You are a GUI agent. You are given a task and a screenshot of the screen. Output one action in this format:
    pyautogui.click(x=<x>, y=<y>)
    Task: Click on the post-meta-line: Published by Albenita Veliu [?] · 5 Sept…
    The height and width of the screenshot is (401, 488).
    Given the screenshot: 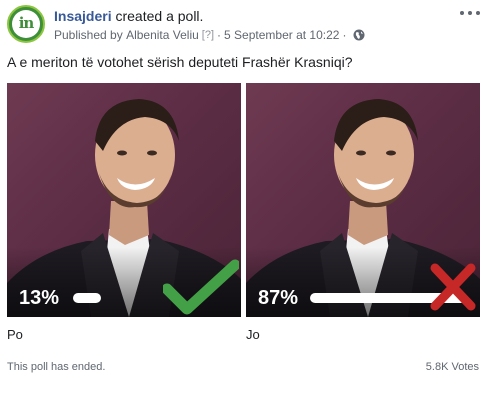 What is the action you would take?
    pyautogui.click(x=209, y=35)
    